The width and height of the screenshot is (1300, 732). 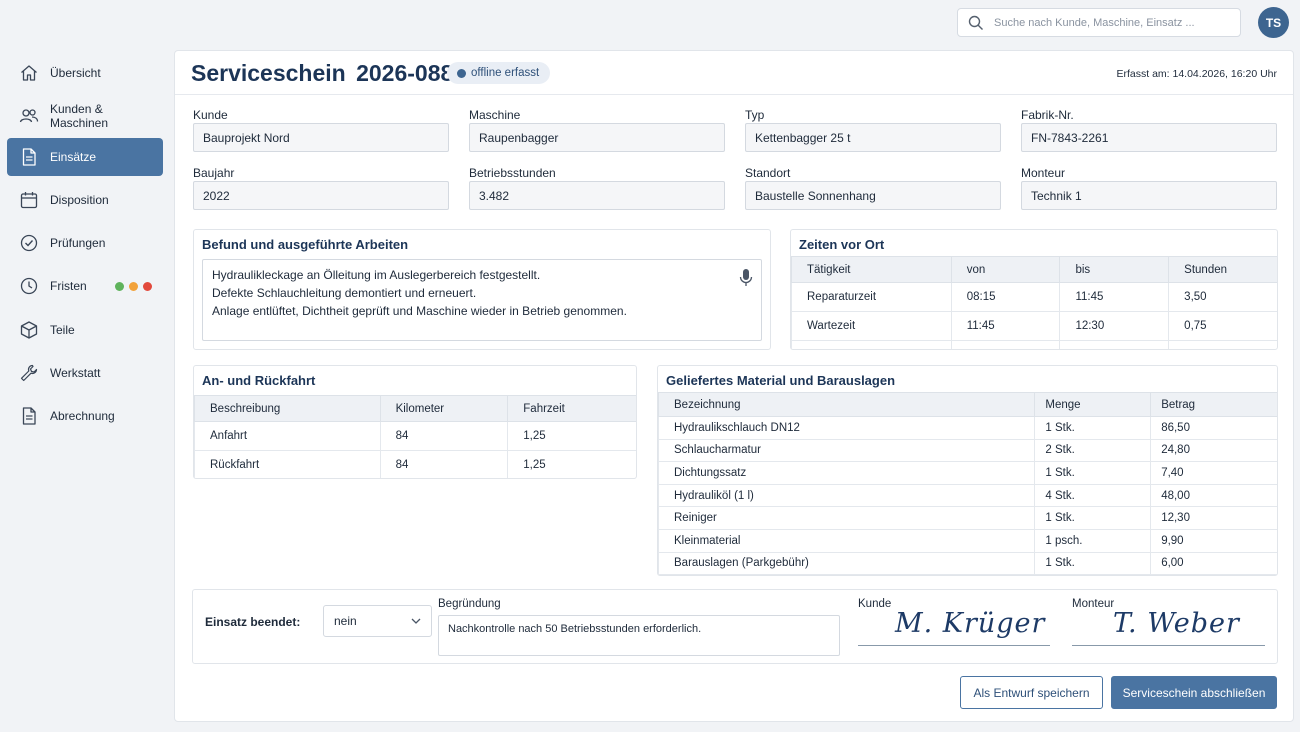 I want to click on wrench-icon, so click(x=29, y=373).